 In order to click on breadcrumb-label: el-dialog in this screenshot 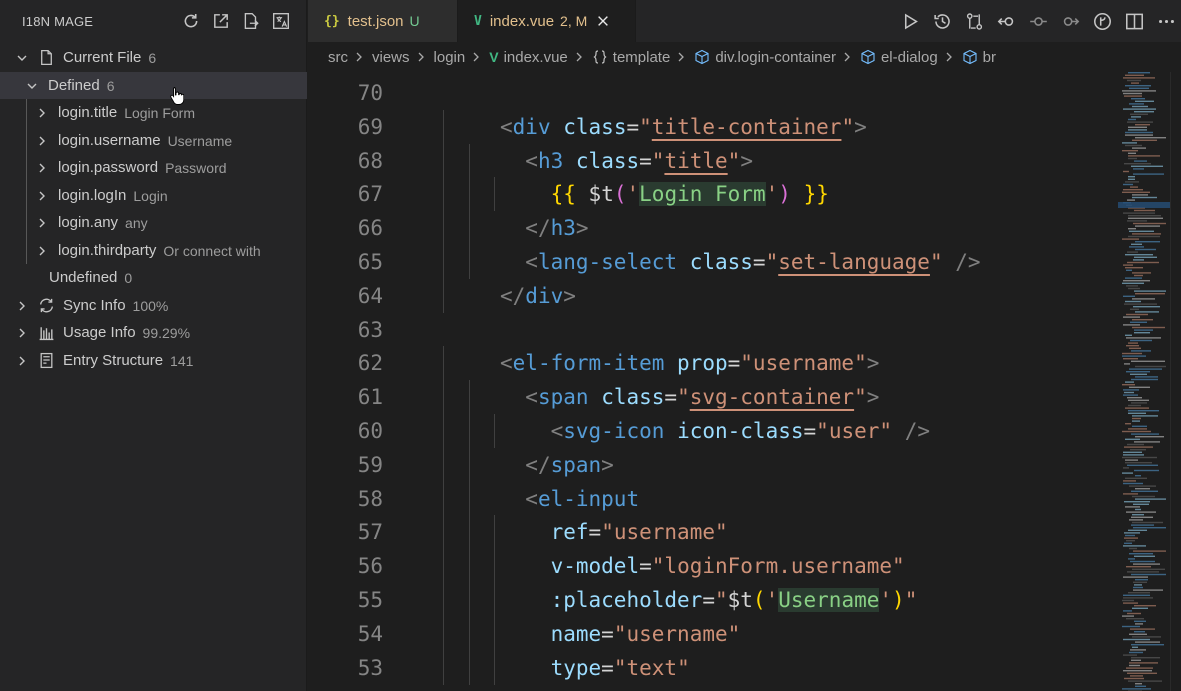, I will do `click(909, 57)`.